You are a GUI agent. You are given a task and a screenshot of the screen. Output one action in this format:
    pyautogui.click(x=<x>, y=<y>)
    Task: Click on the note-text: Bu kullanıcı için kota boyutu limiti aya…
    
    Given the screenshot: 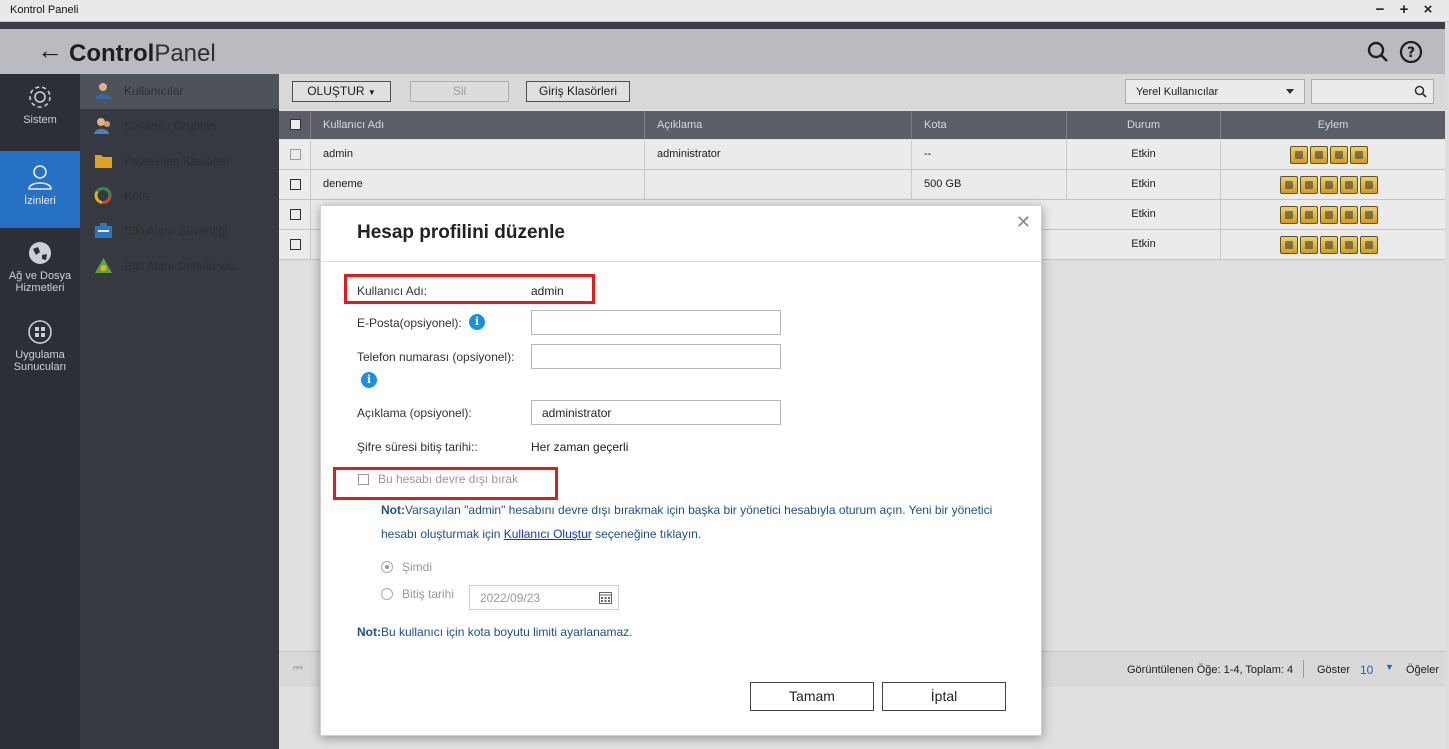 What is the action you would take?
    pyautogui.click(x=507, y=632)
    